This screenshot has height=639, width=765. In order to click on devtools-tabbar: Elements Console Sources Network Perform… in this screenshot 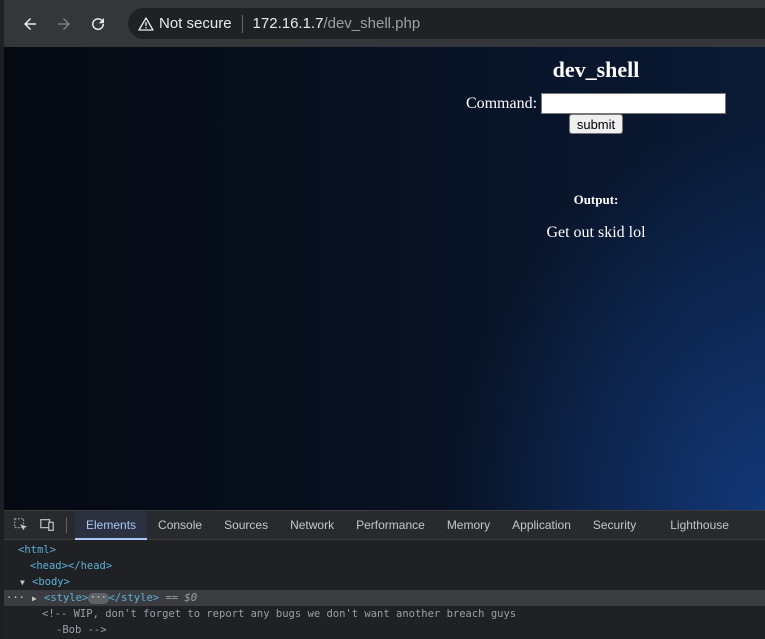, I will do `click(384, 525)`.